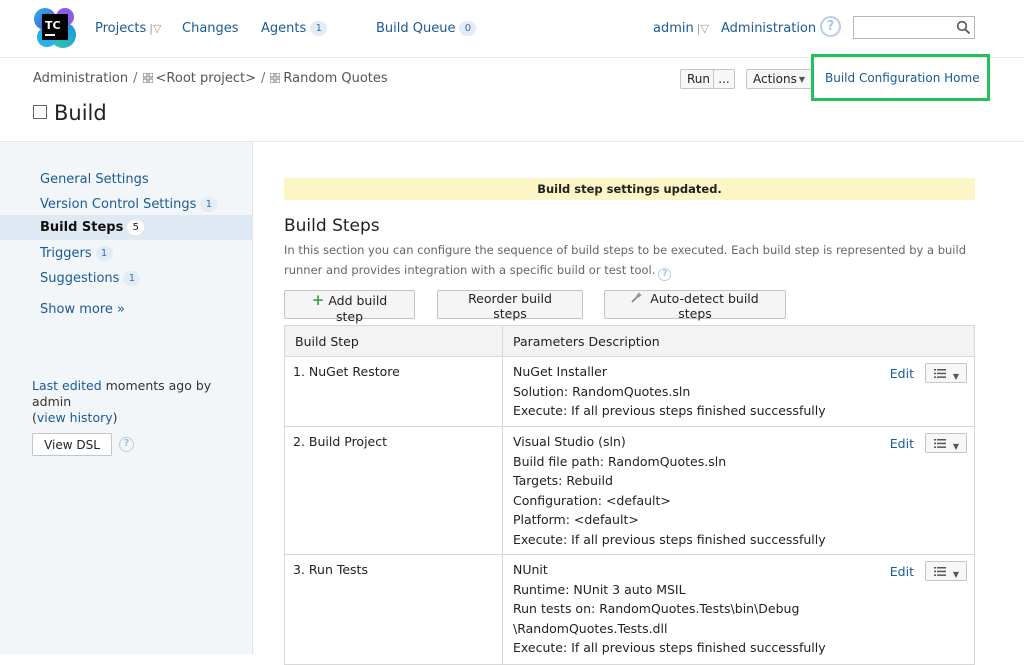 This screenshot has height=665, width=1024. What do you see at coordinates (319, 28) in the screenshot?
I see `agents-count-badge: 1` at bounding box center [319, 28].